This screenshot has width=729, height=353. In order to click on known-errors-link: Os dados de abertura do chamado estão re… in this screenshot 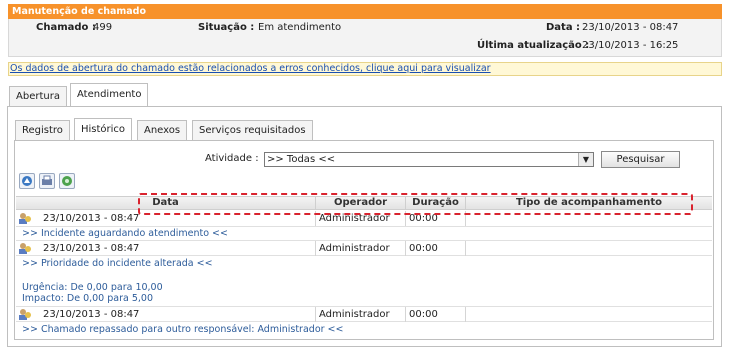, I will do `click(250, 68)`.